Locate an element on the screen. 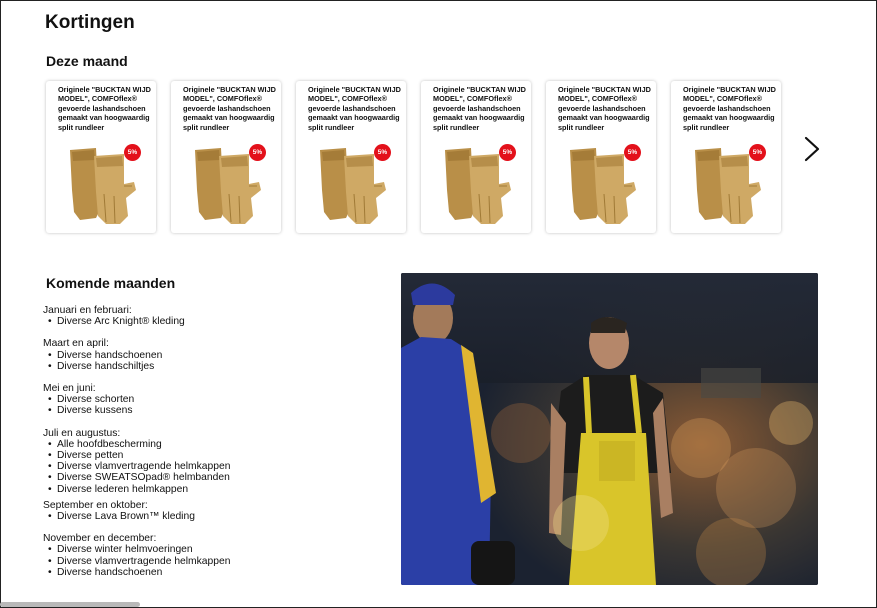 The width and height of the screenshot is (877, 608). schedule-period: Januari en februari: is located at coordinates (87, 310).